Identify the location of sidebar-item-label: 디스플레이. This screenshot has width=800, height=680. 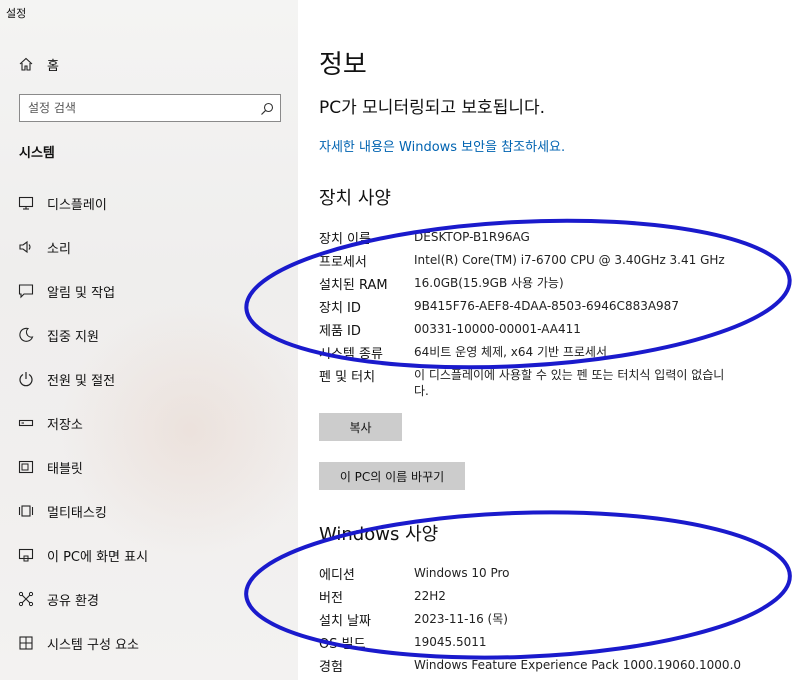
(77, 205).